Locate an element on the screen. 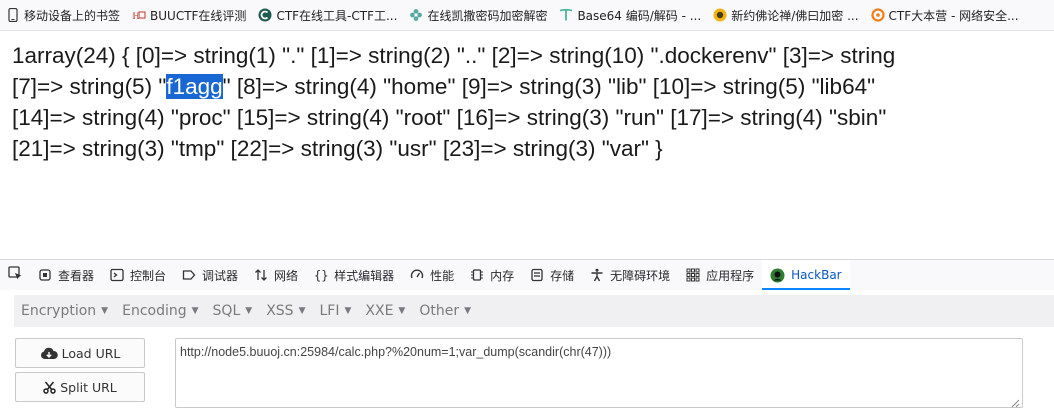 This screenshot has width=1054, height=412. cloud-download-icon is located at coordinates (49, 353).